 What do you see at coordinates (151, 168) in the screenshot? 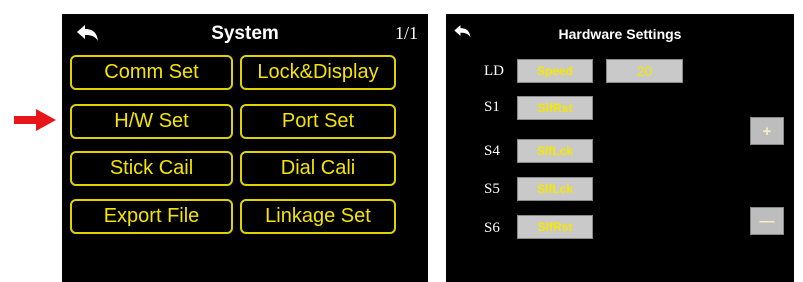
I see `stick-cali-button: Stick Cail` at bounding box center [151, 168].